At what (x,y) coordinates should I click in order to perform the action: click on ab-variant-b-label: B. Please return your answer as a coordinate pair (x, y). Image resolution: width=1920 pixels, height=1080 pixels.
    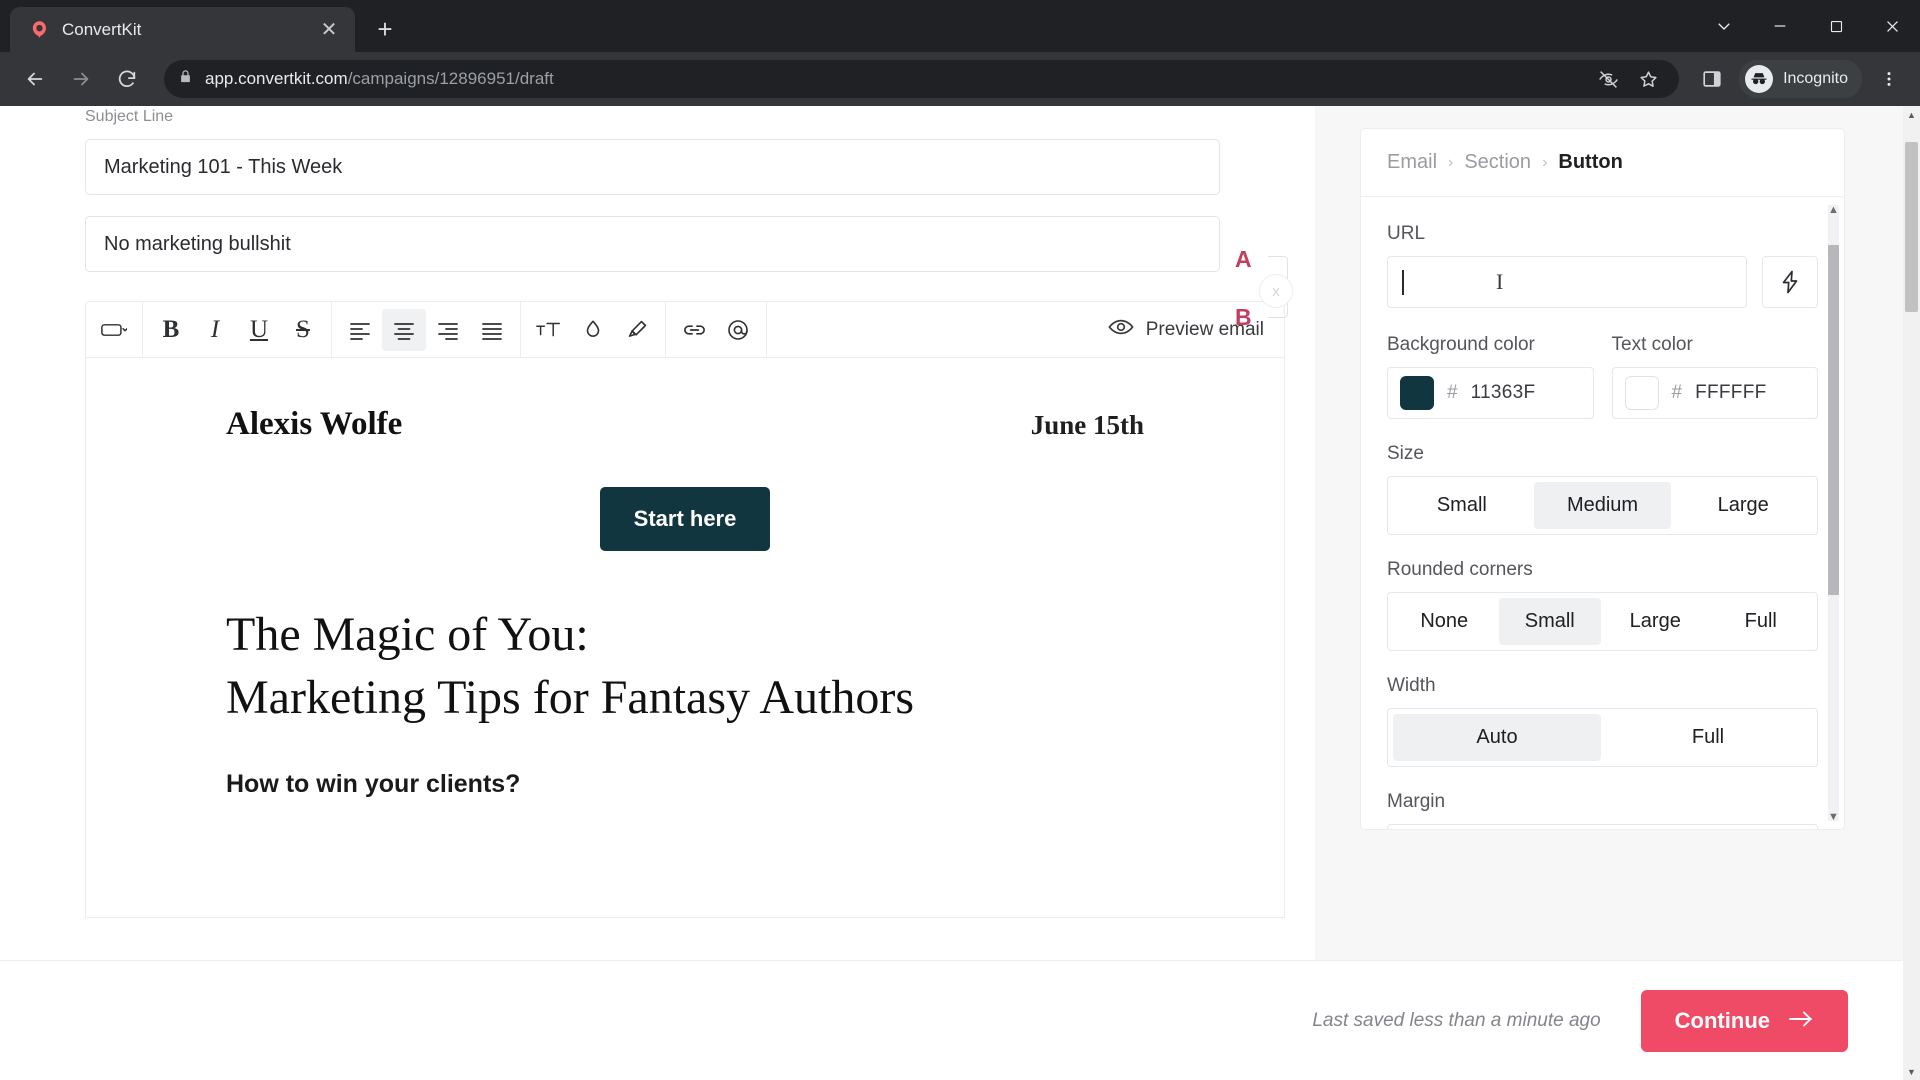
    Looking at the image, I should click on (1243, 317).